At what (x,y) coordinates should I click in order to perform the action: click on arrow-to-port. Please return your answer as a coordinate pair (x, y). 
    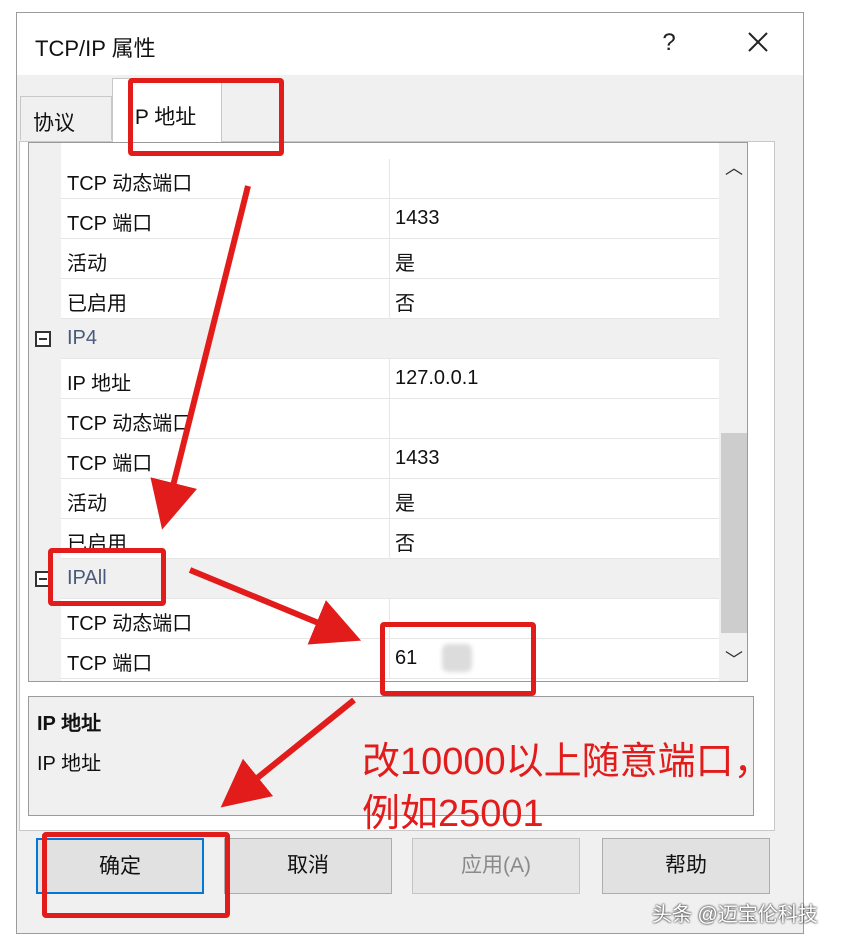
    Looking at the image, I should click on (275, 606).